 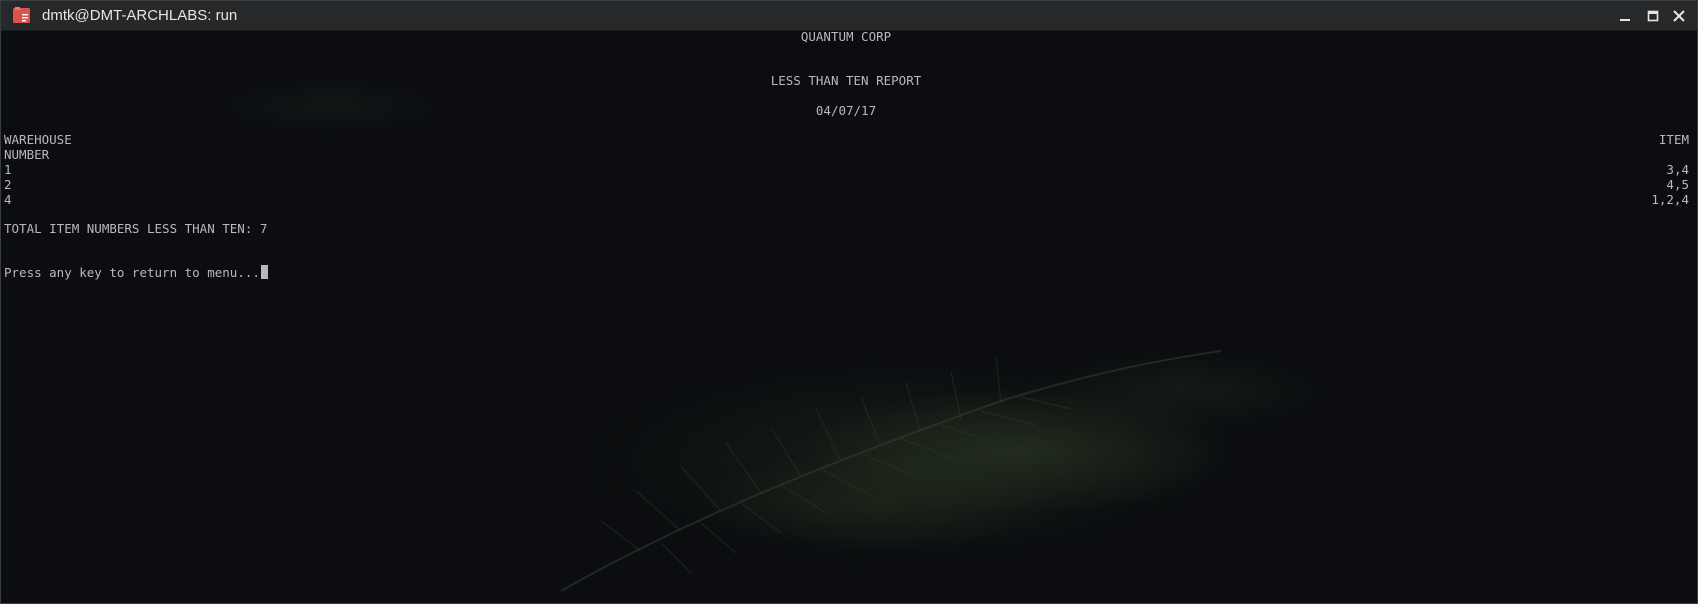 What do you see at coordinates (140, 15) in the screenshot?
I see `window-title: dmtk@DMT-ARCHLABS: run` at bounding box center [140, 15].